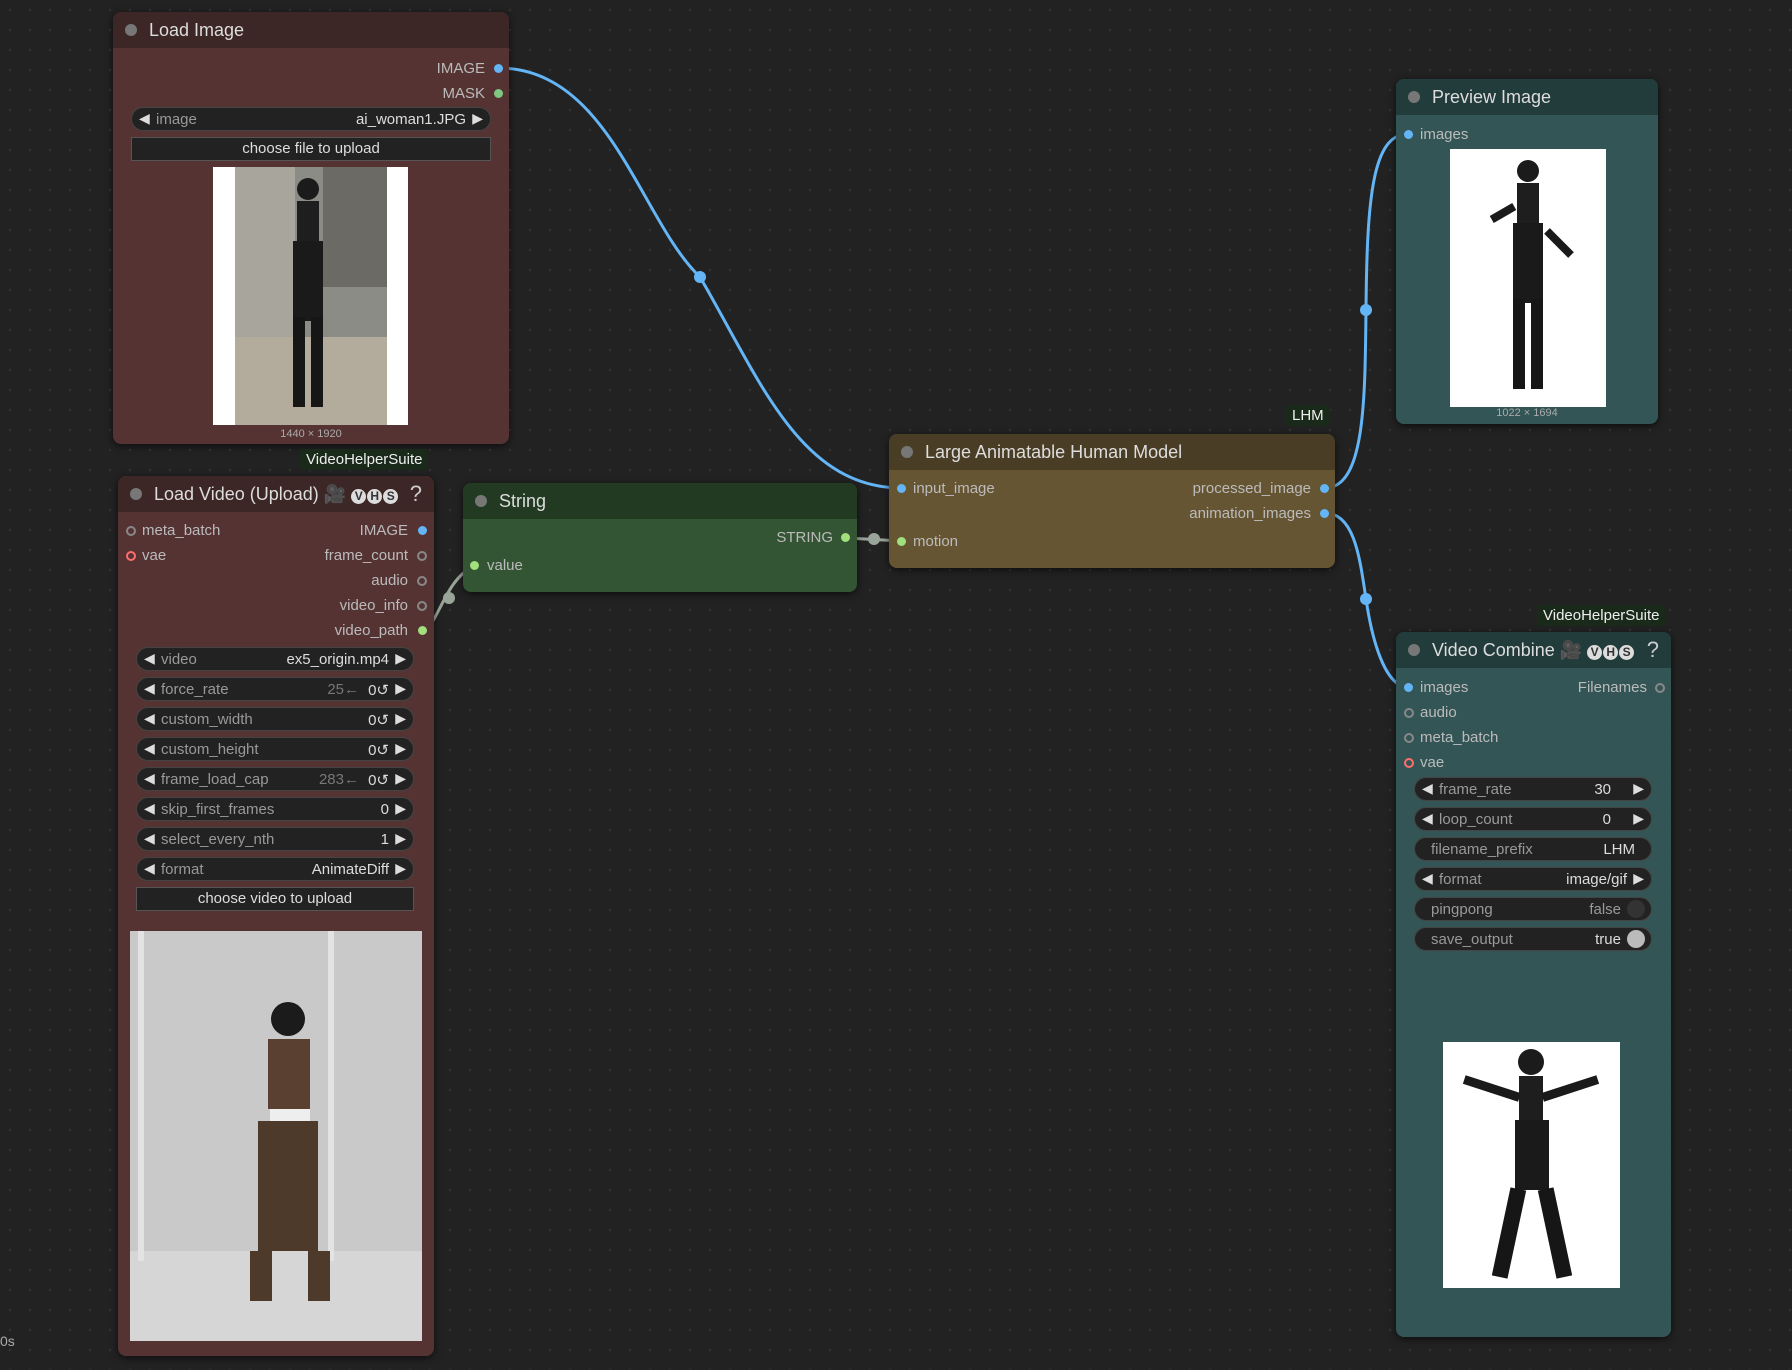  What do you see at coordinates (1438, 712) in the screenshot?
I see `input-audio-label: audio` at bounding box center [1438, 712].